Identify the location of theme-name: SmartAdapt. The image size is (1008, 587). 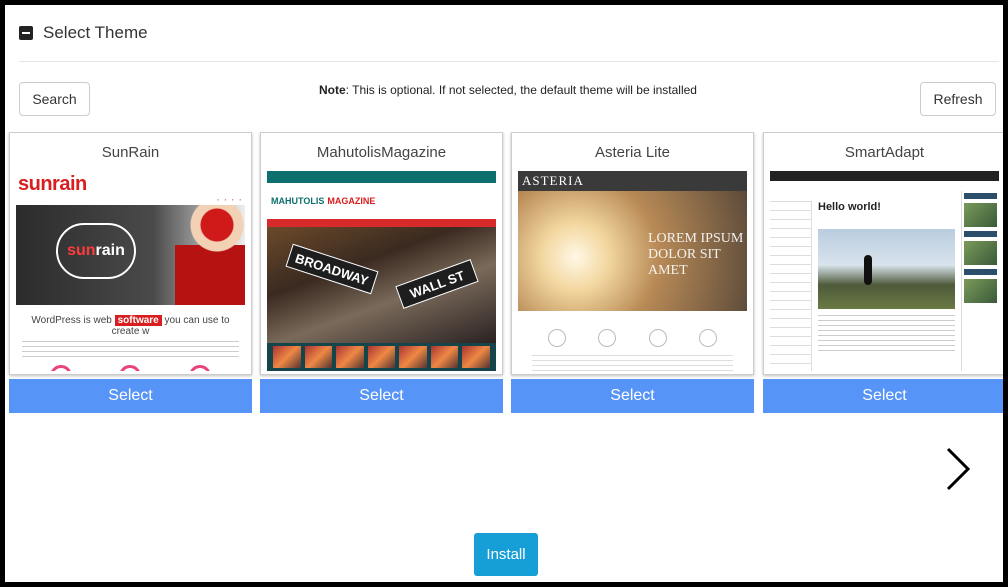
(884, 152).